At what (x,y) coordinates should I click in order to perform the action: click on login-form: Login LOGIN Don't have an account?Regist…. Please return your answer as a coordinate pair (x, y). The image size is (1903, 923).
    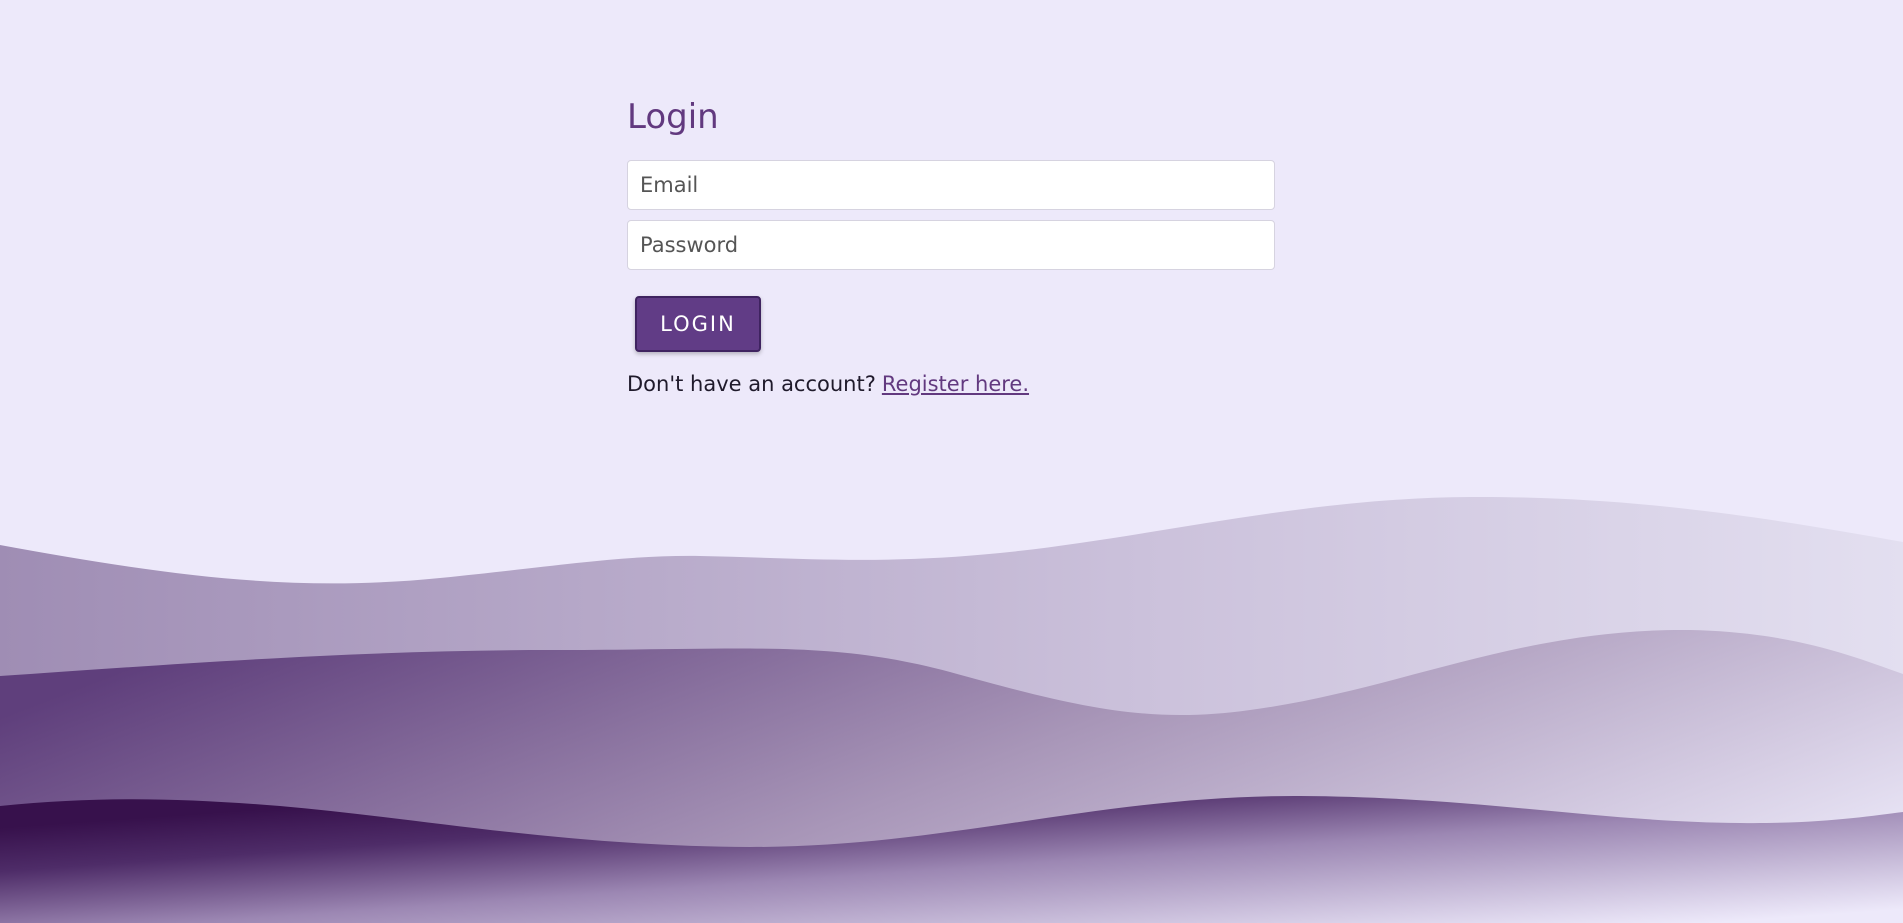
    Looking at the image, I should click on (951, 244).